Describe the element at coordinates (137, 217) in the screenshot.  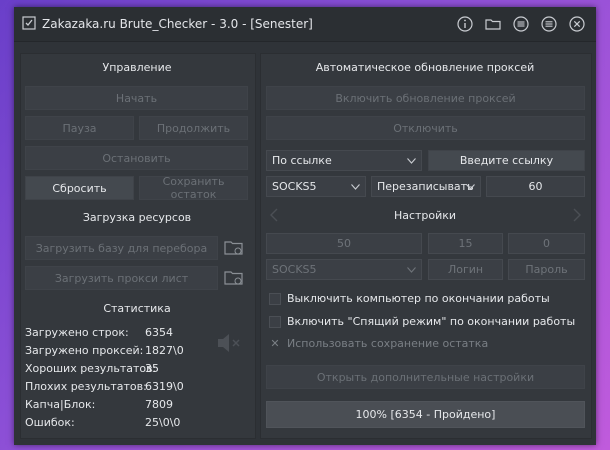
I see `resources-section-title: Загрузка ресурсов` at that location.